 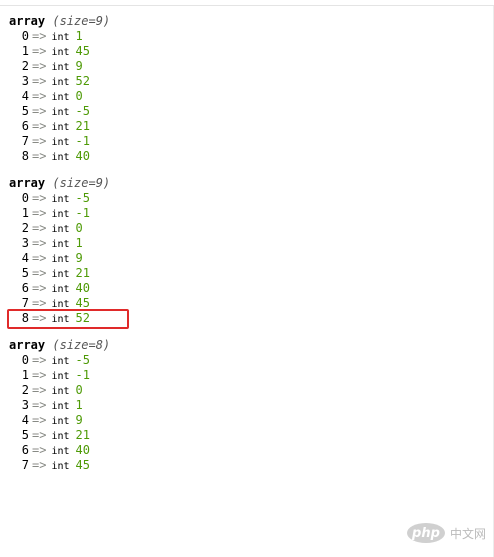 What do you see at coordinates (59, 360) in the screenshot?
I see `array-row: 0 => int -5` at bounding box center [59, 360].